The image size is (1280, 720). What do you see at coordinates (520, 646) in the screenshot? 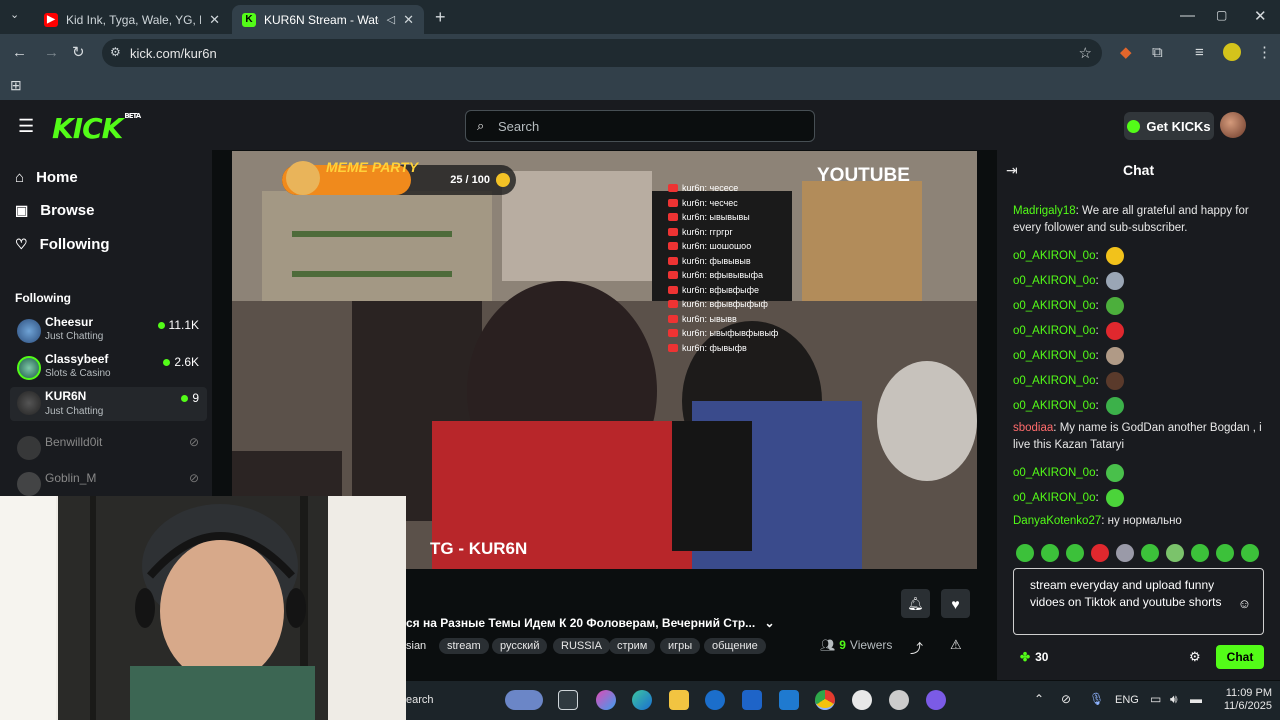
I see `tag: русский` at bounding box center [520, 646].